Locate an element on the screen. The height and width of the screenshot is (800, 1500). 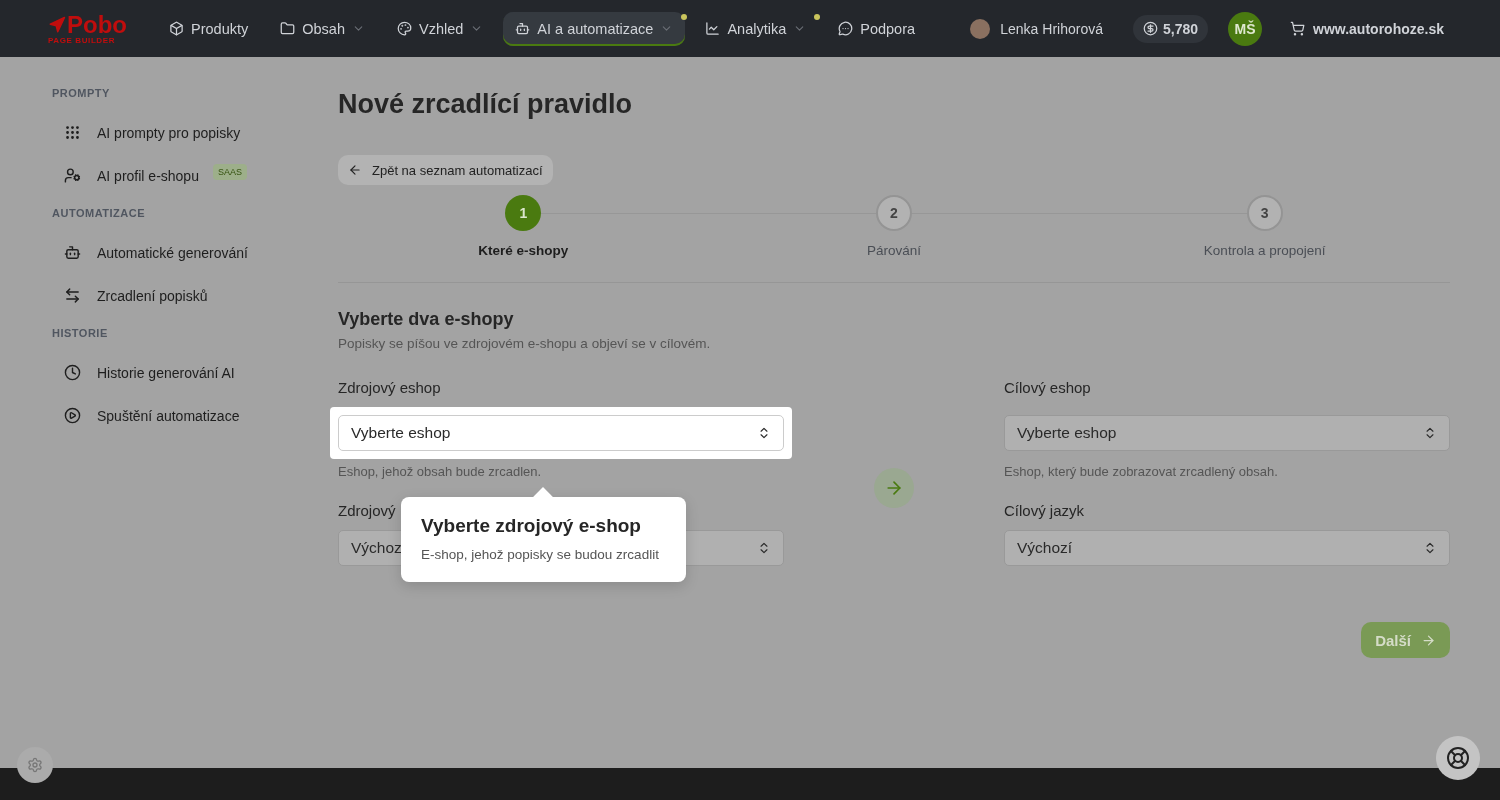
sidebar-item-label: Spuštění automatizace is located at coordinates (168, 415).